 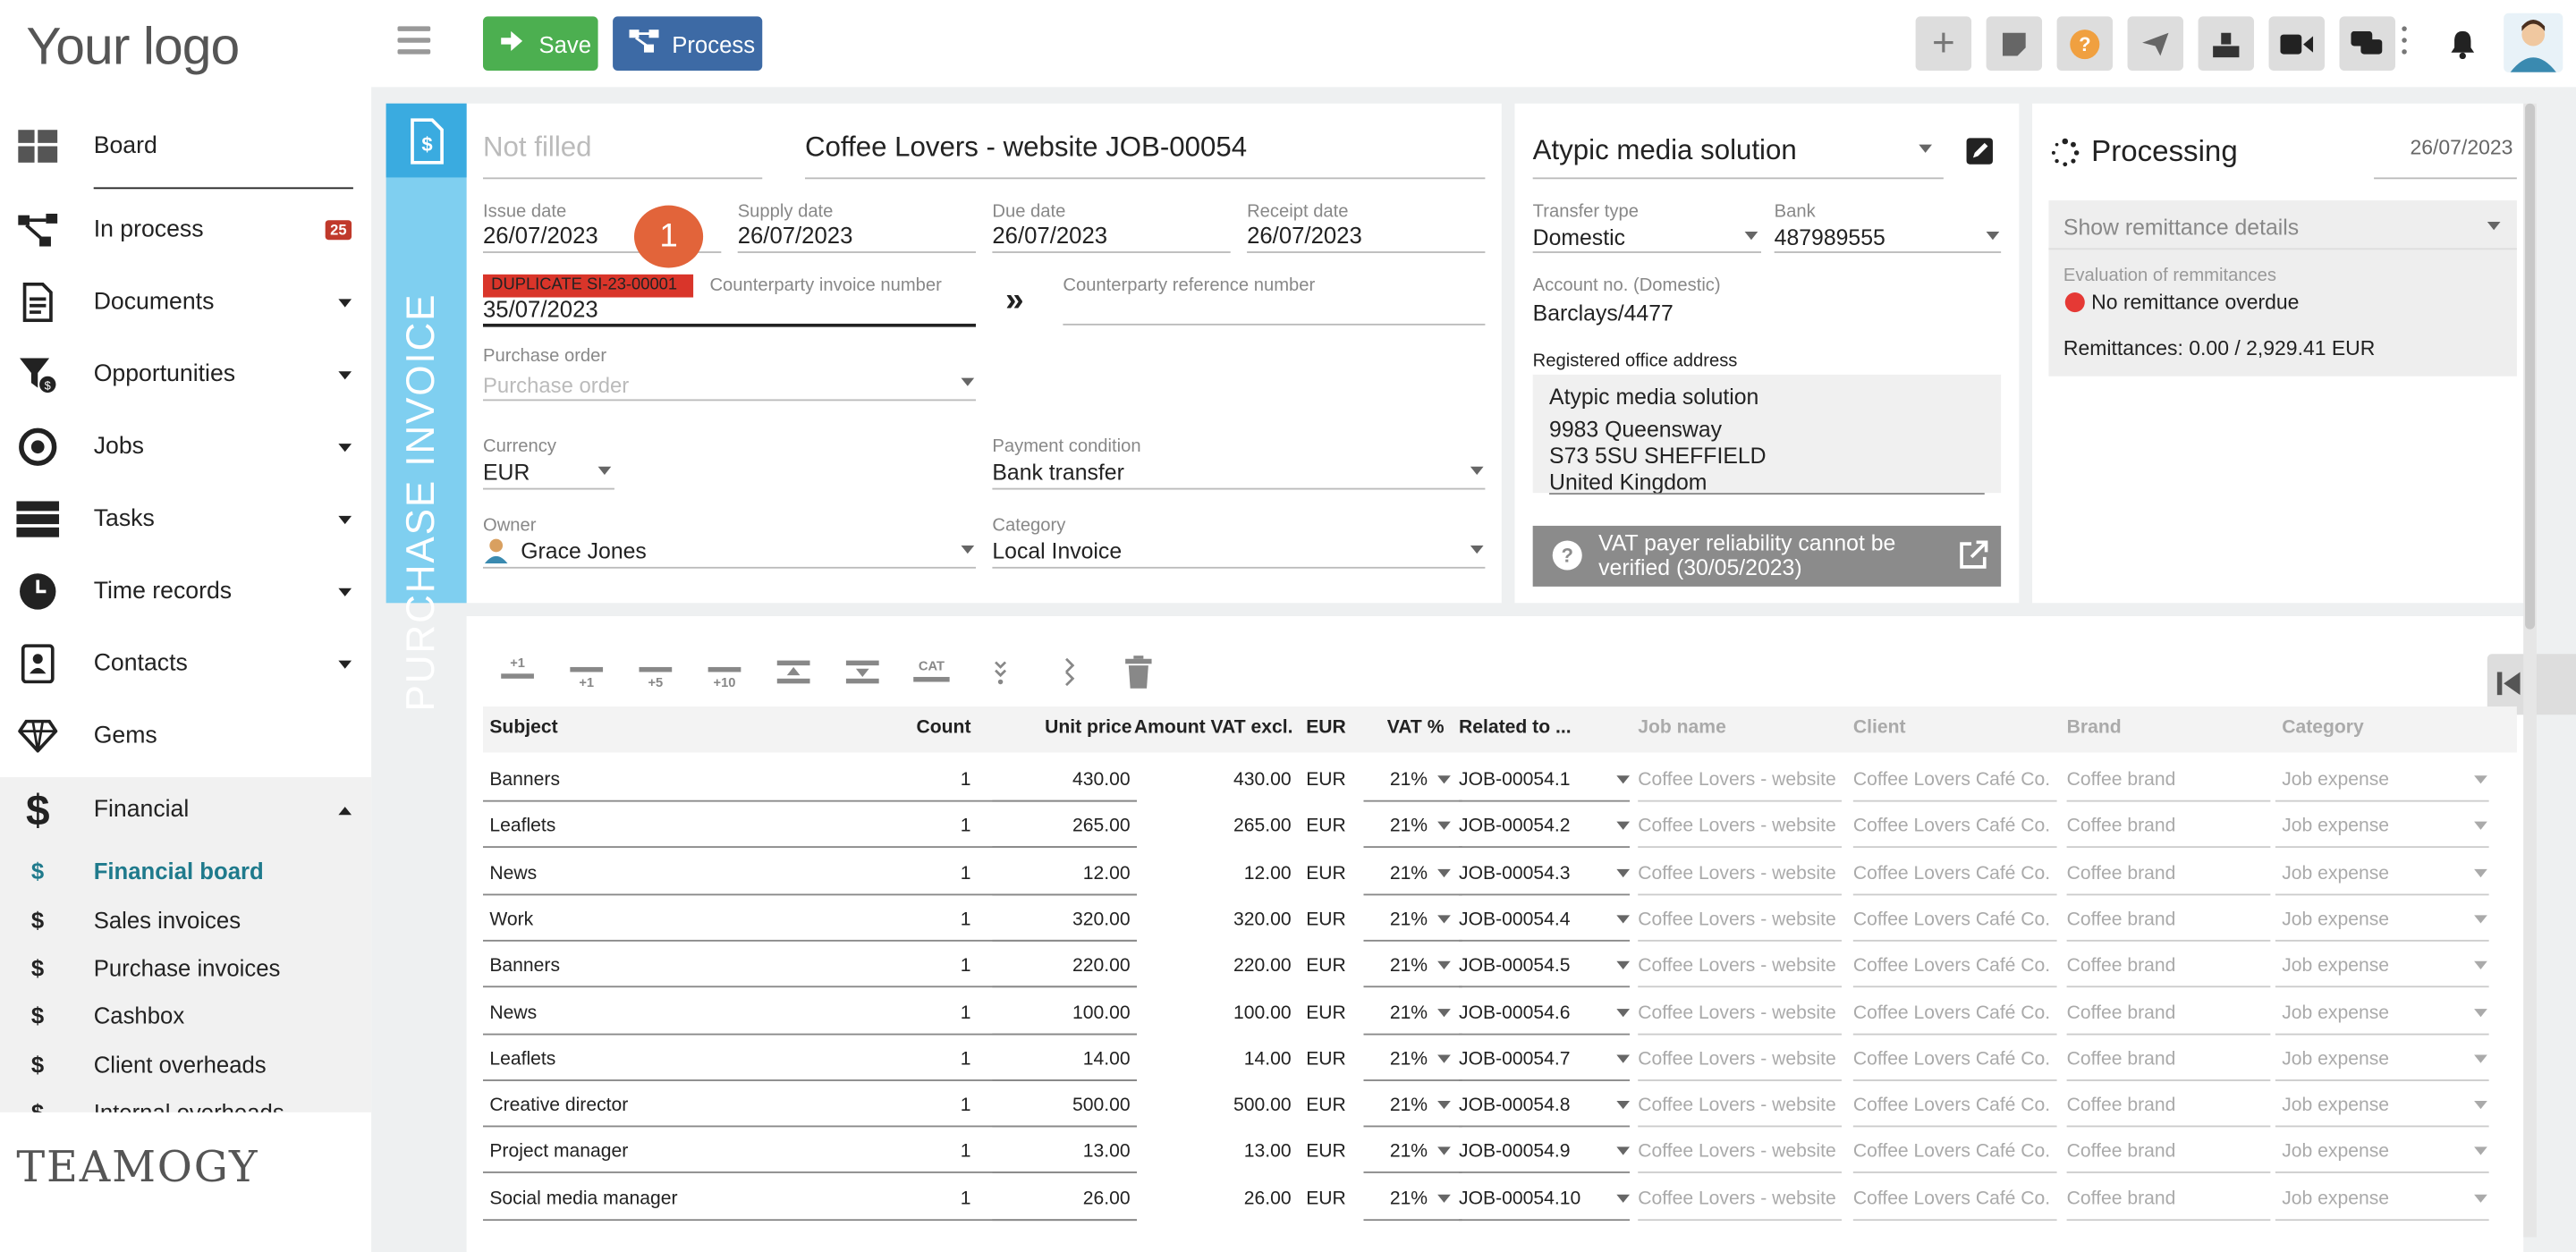 I want to click on nav-item-jobs: Jobs, so click(x=185, y=447).